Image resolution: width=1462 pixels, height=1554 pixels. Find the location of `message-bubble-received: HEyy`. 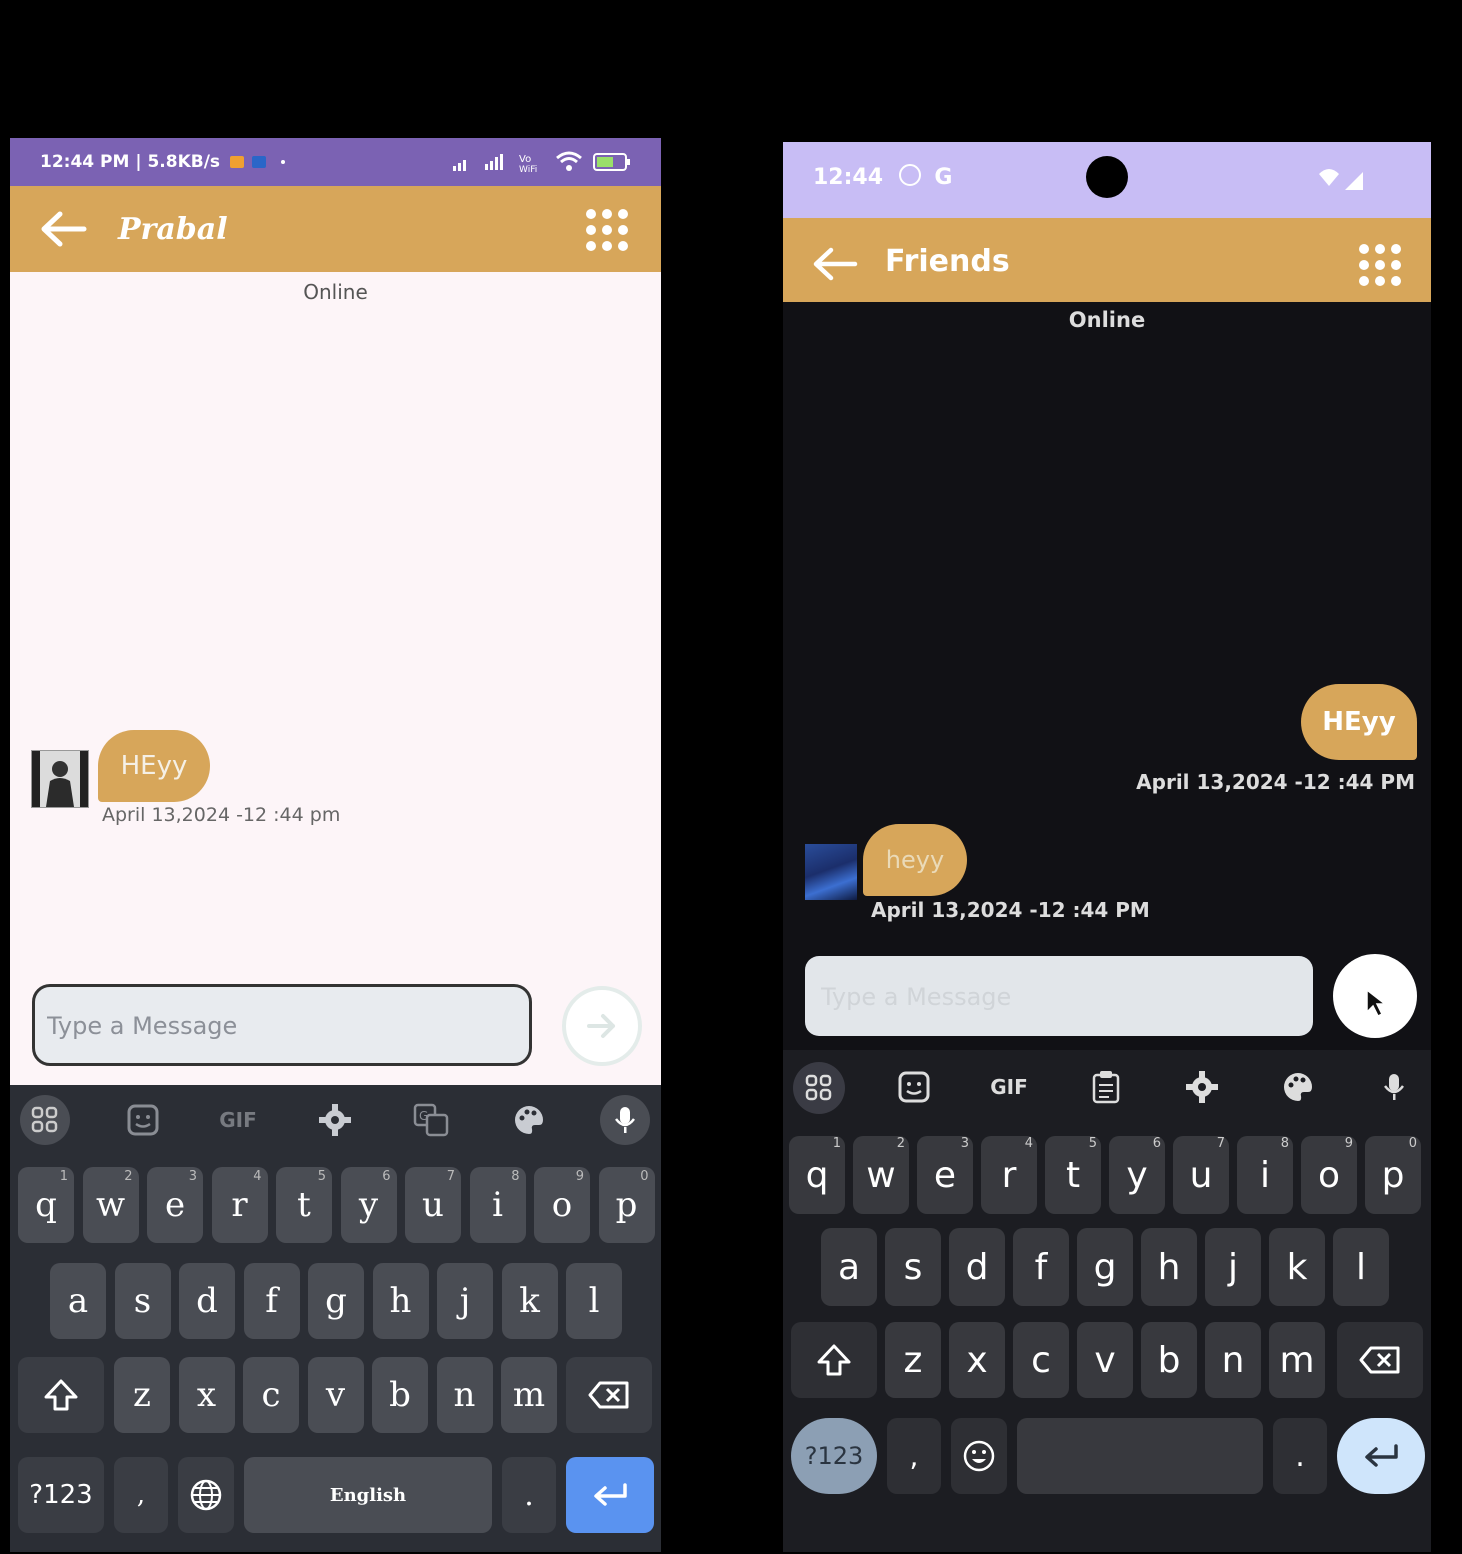

message-bubble-received: HEyy is located at coordinates (154, 766).